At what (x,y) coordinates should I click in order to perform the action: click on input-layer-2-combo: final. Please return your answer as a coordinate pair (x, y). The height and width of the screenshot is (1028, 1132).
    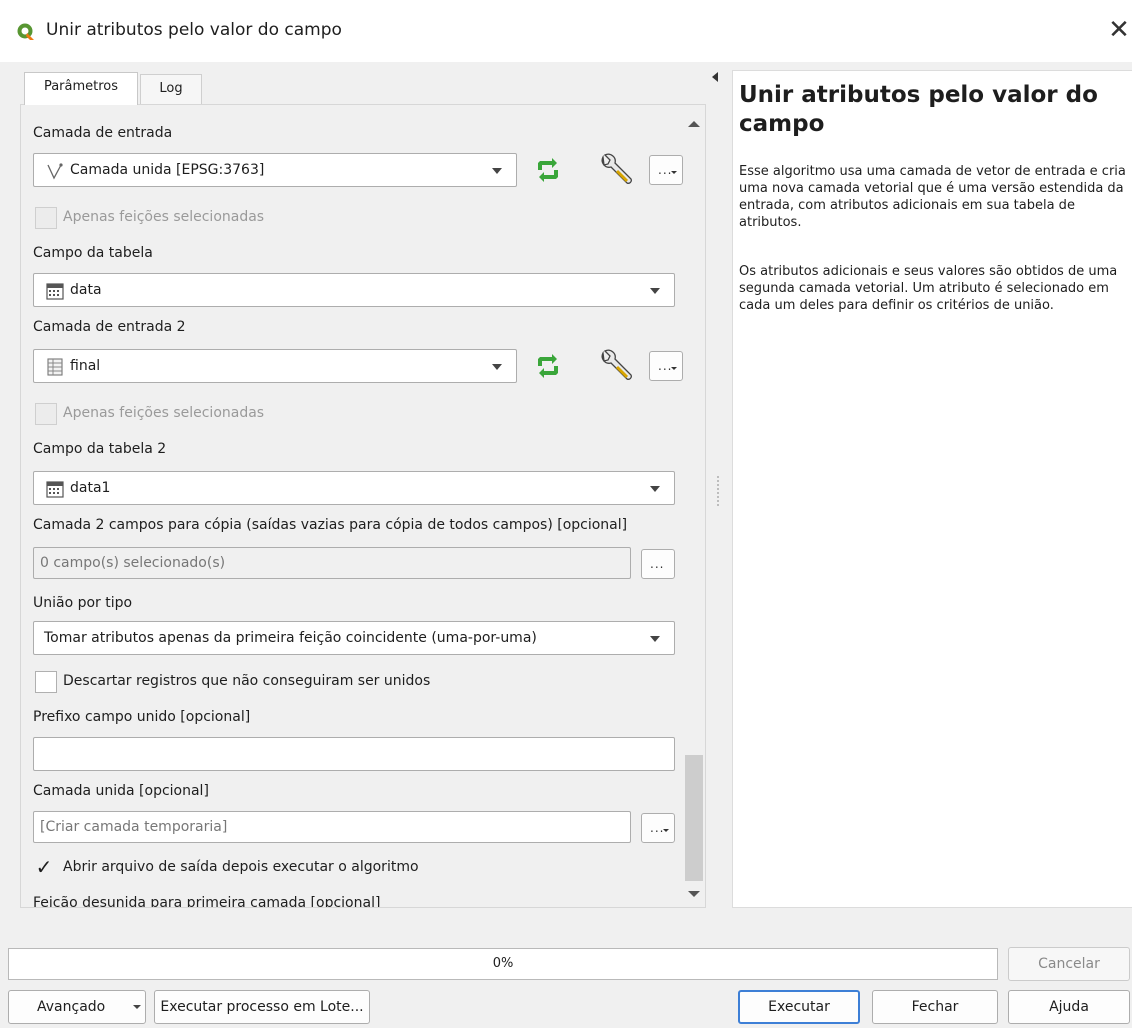
    Looking at the image, I should click on (275, 366).